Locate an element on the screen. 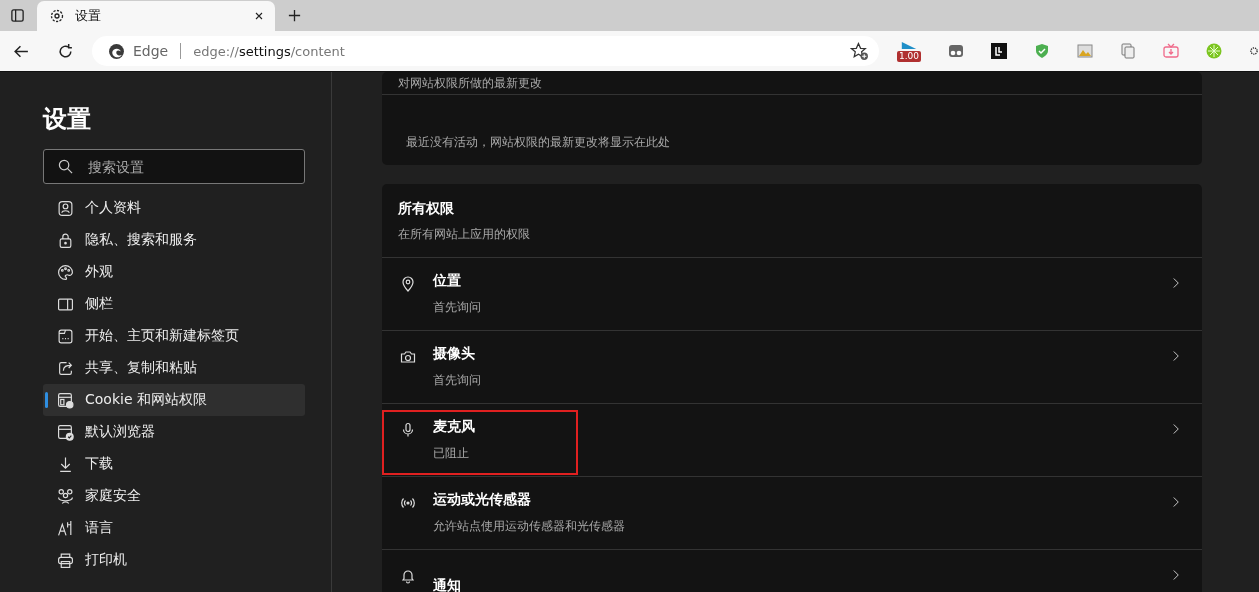 This screenshot has width=1259, height=592. card-title: 所有权限 is located at coordinates (426, 209).